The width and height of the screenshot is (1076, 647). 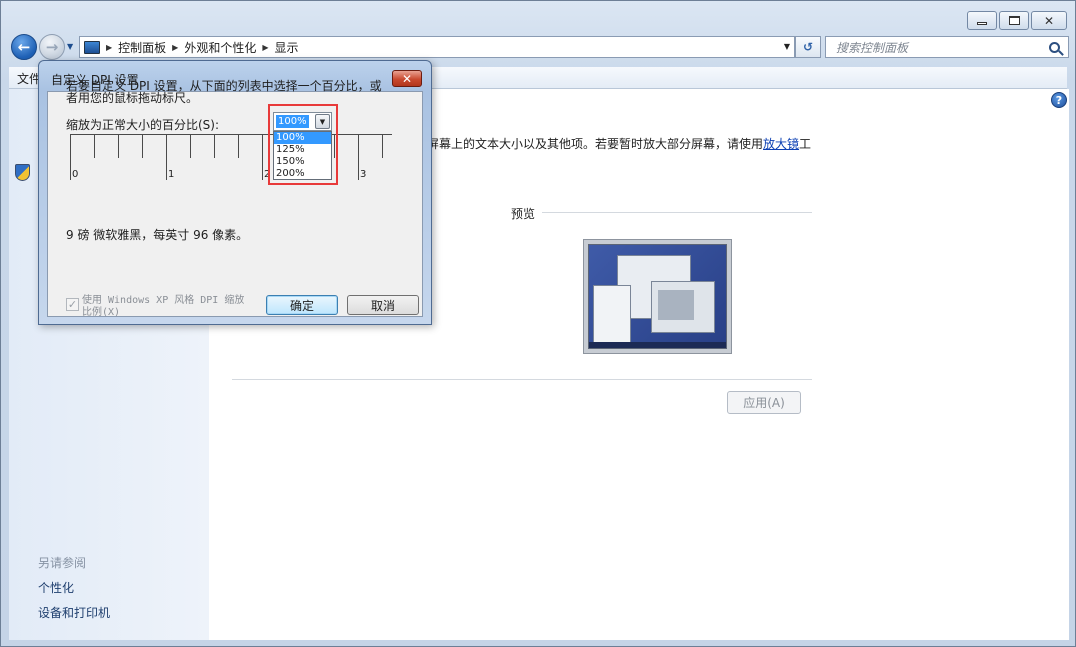 What do you see at coordinates (231, 158) in the screenshot?
I see `dpi-ruler: 0 1 2 3` at bounding box center [231, 158].